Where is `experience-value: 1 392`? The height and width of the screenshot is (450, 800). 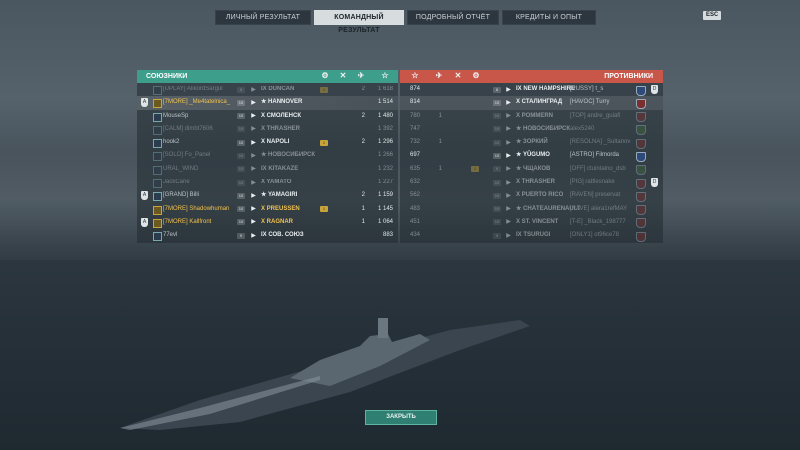
experience-value: 1 392 is located at coordinates (385, 128).